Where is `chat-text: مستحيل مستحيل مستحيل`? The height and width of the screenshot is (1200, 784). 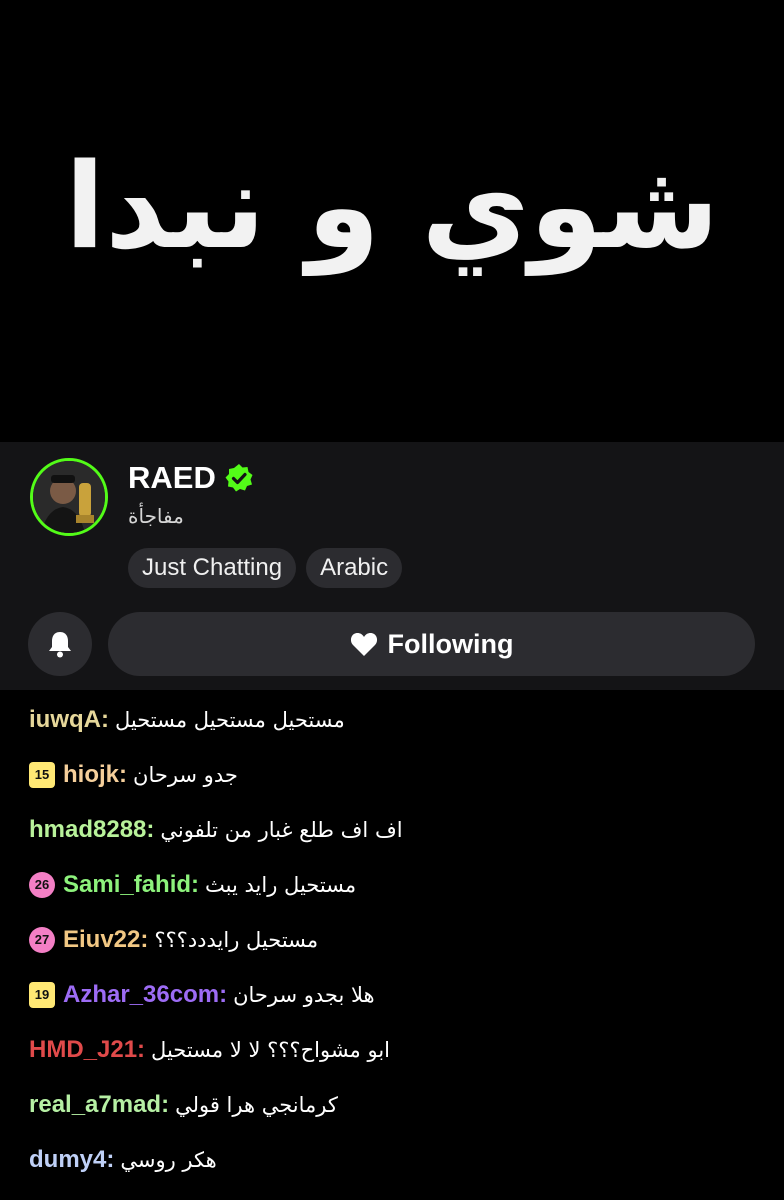 chat-text: مستحيل مستحيل مستحيل is located at coordinates (230, 719).